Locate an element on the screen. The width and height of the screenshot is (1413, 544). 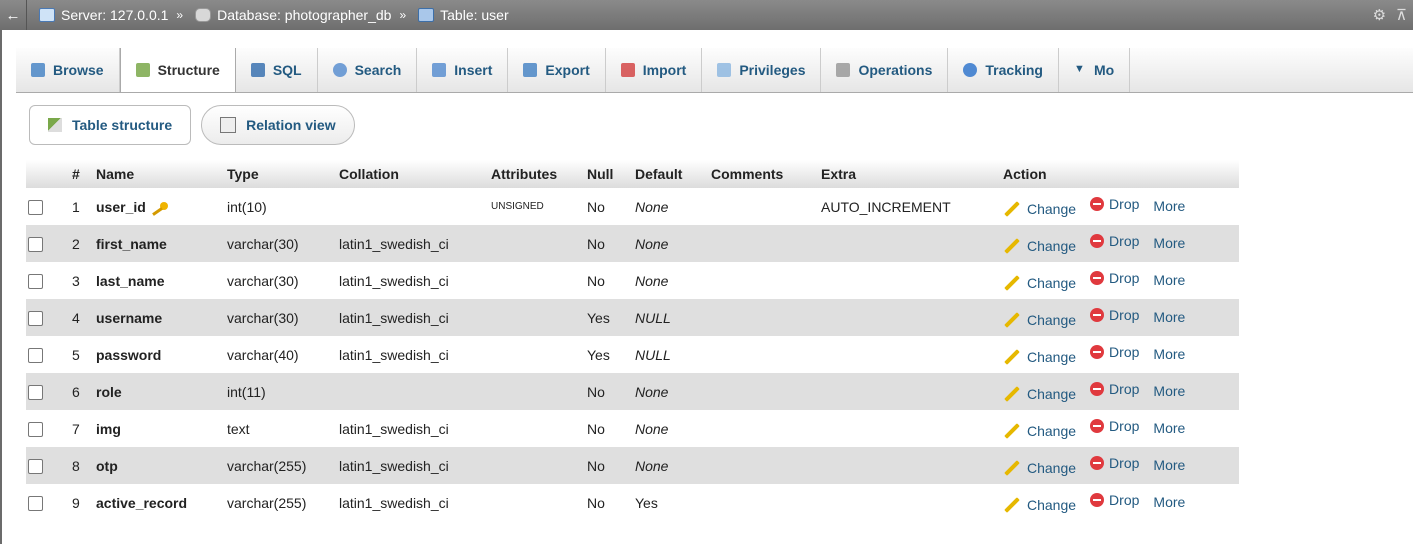
header-attributes: Attributes is located at coordinates (539, 174).